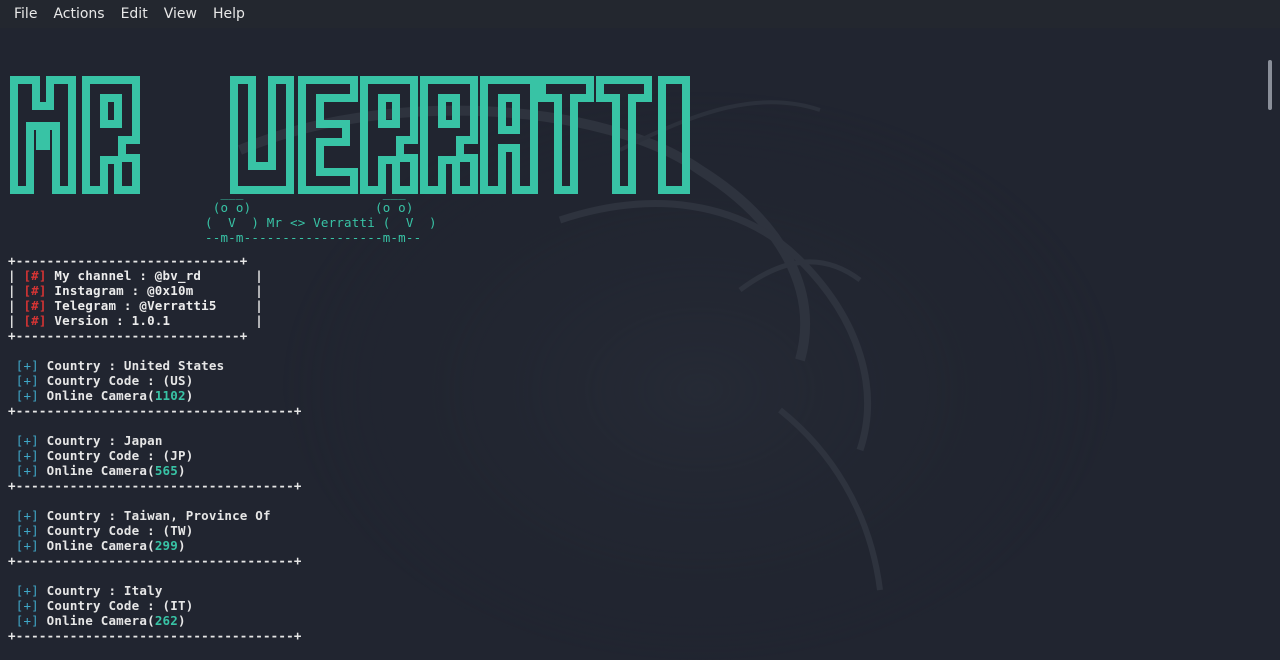  Describe the element at coordinates (350, 135) in the screenshot. I see `banner-logo` at that location.